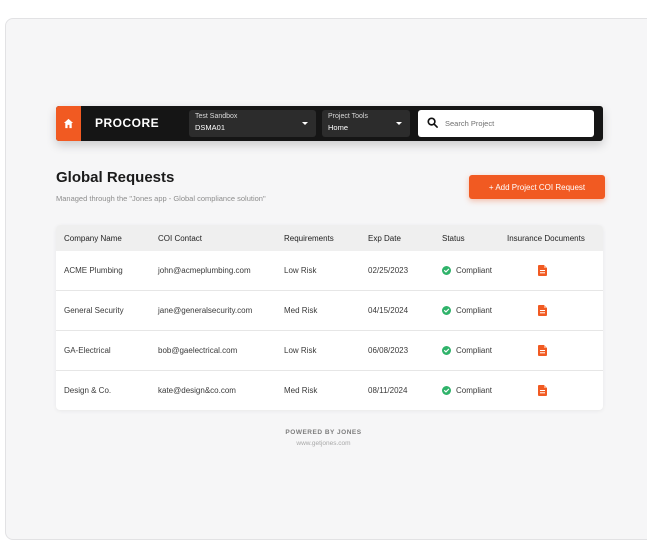 This screenshot has height=540, width=647. What do you see at coordinates (252, 123) in the screenshot?
I see `company-select: Test Sandbox DSMA01` at bounding box center [252, 123].